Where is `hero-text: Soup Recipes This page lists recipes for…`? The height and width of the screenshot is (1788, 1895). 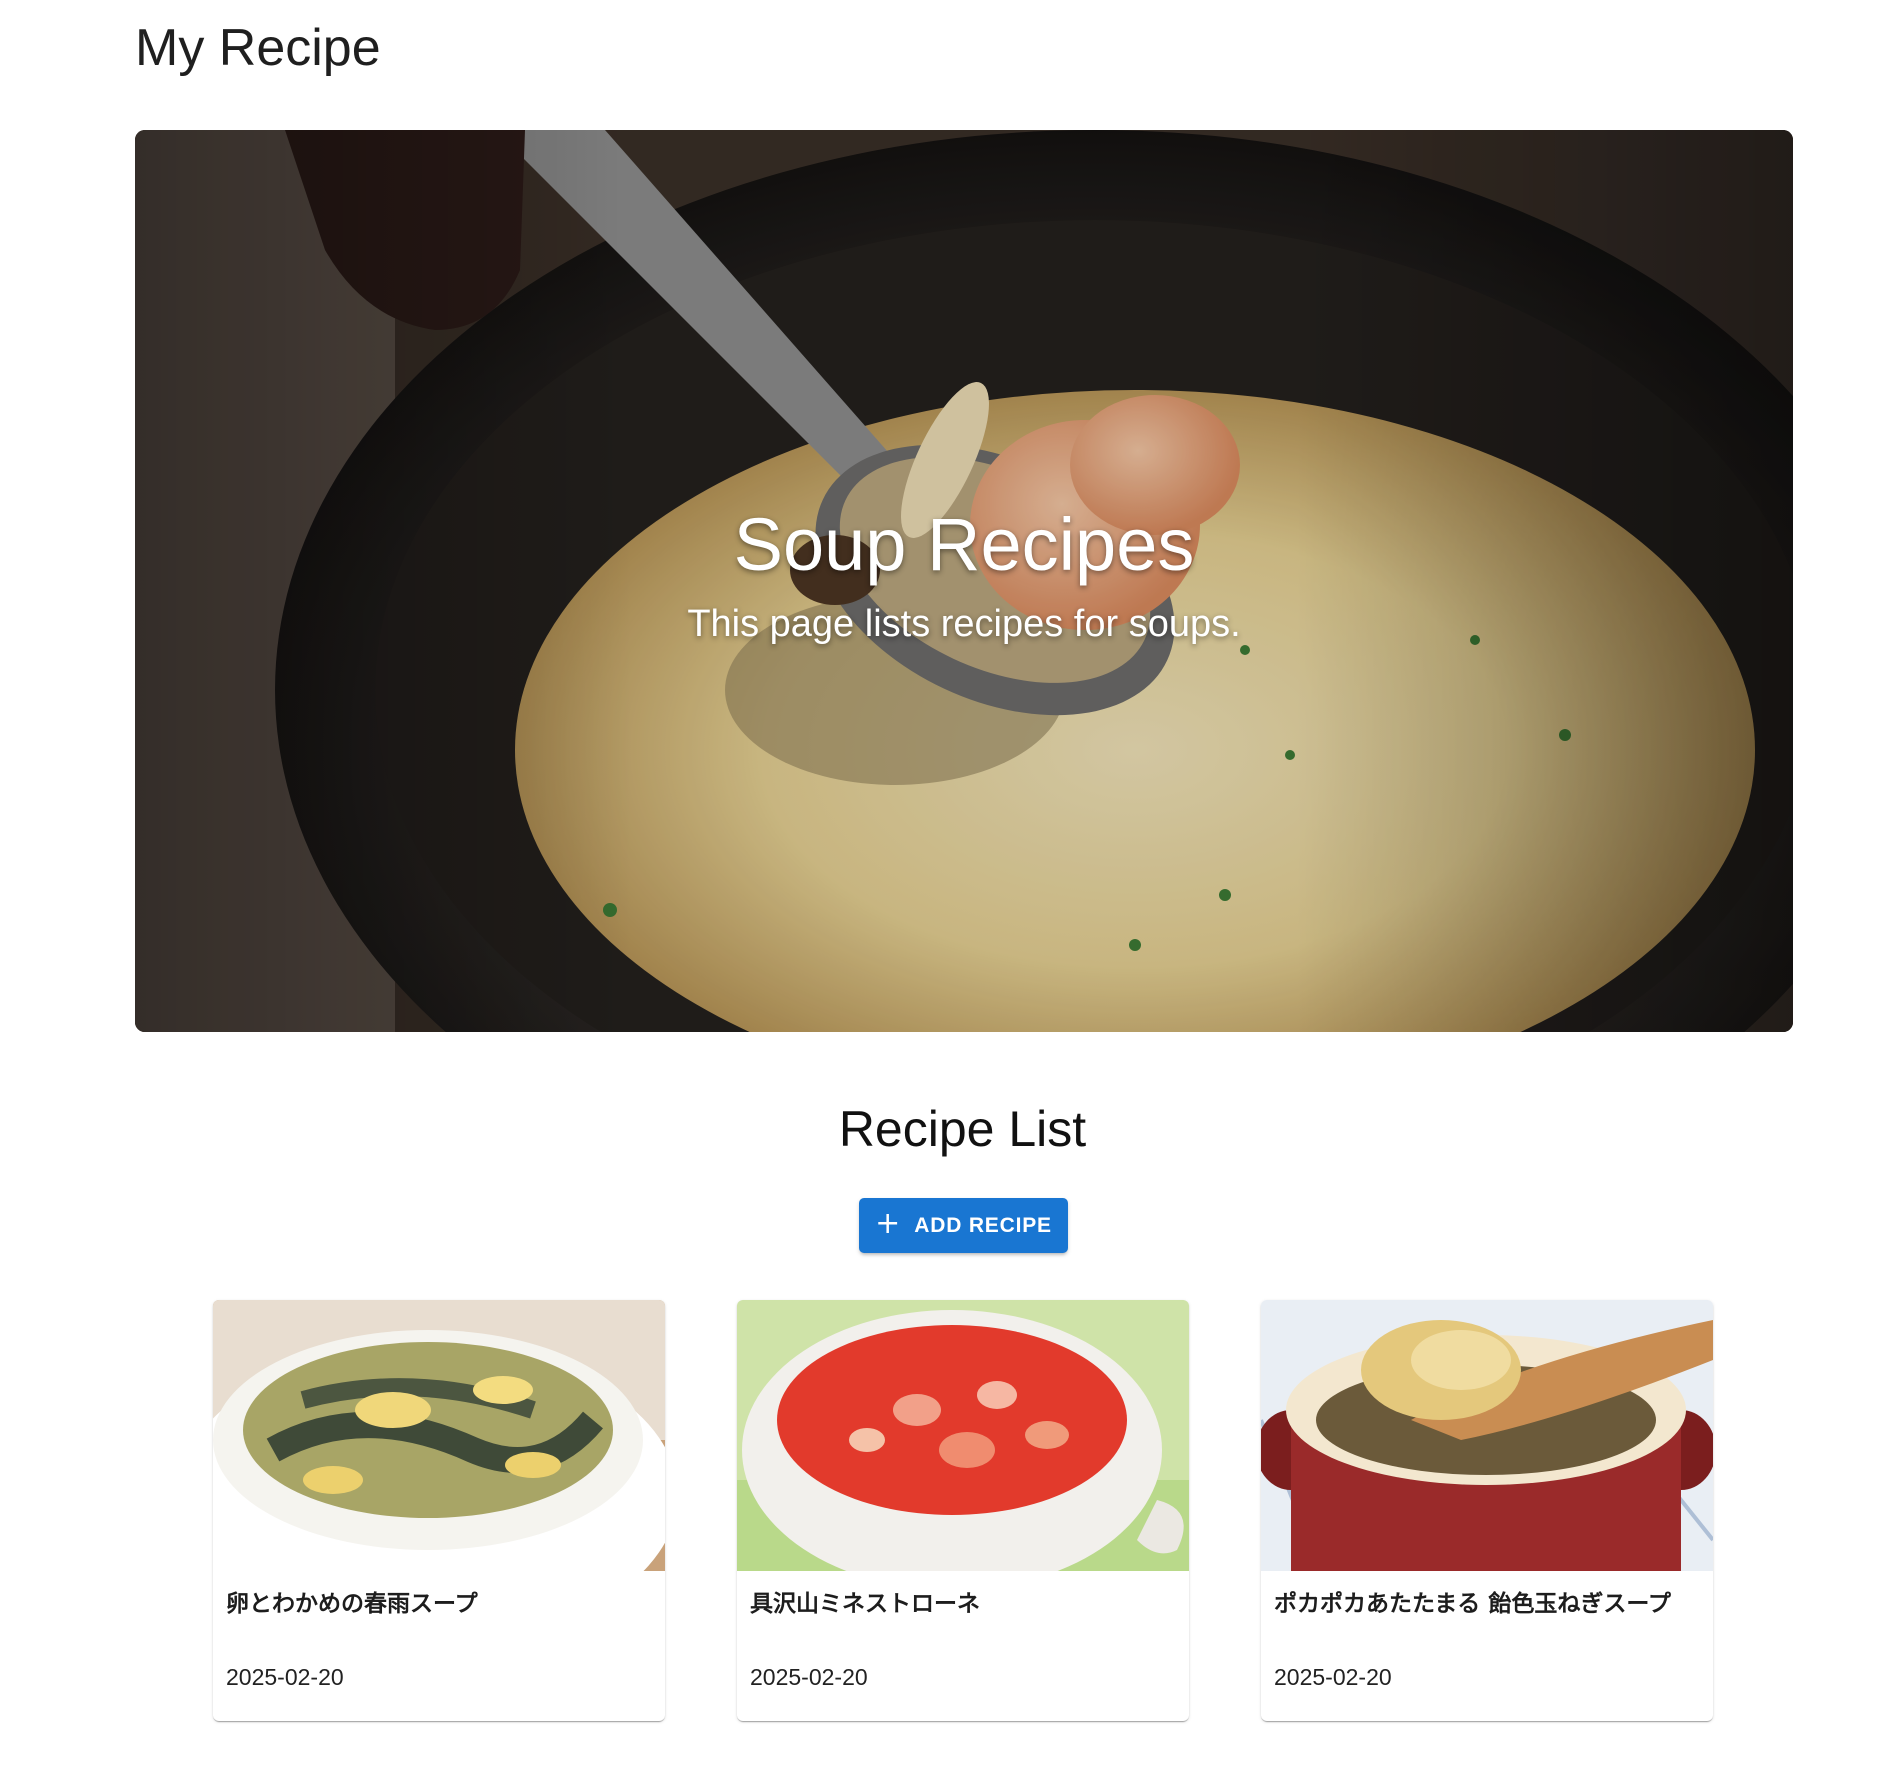
hero-text: Soup Recipes This page lists recipes for… is located at coordinates (964, 573).